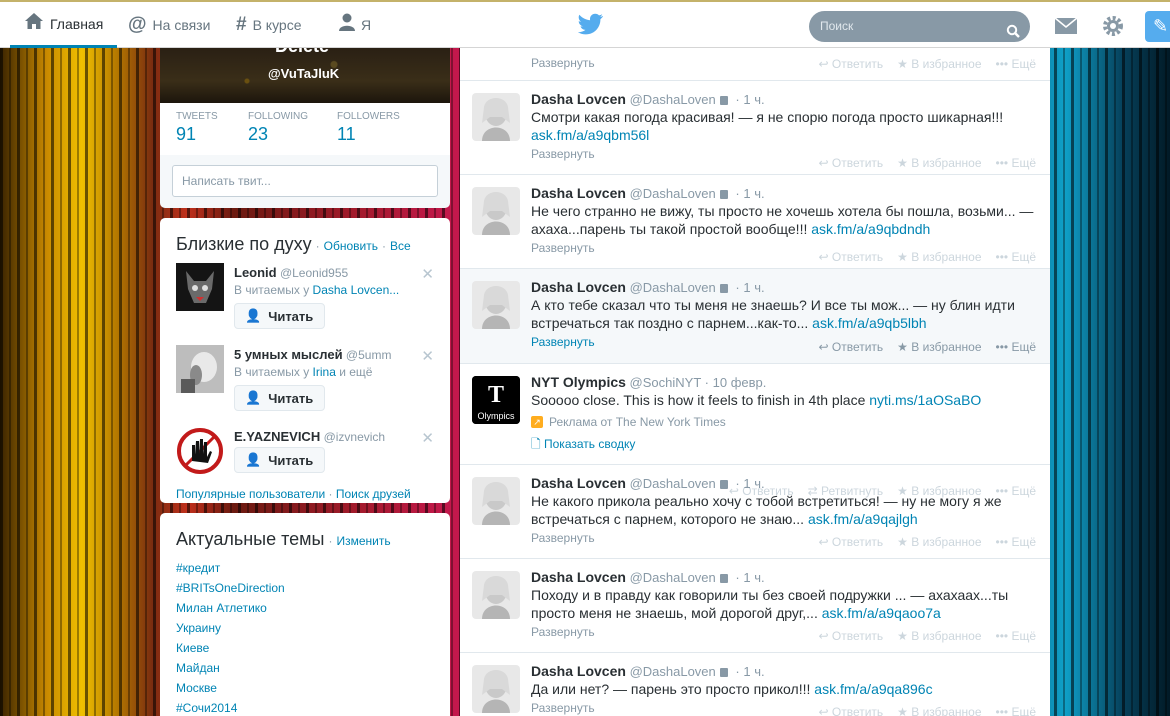  What do you see at coordinates (169, 25) in the screenshot?
I see `nav-connect: @ На связи` at bounding box center [169, 25].